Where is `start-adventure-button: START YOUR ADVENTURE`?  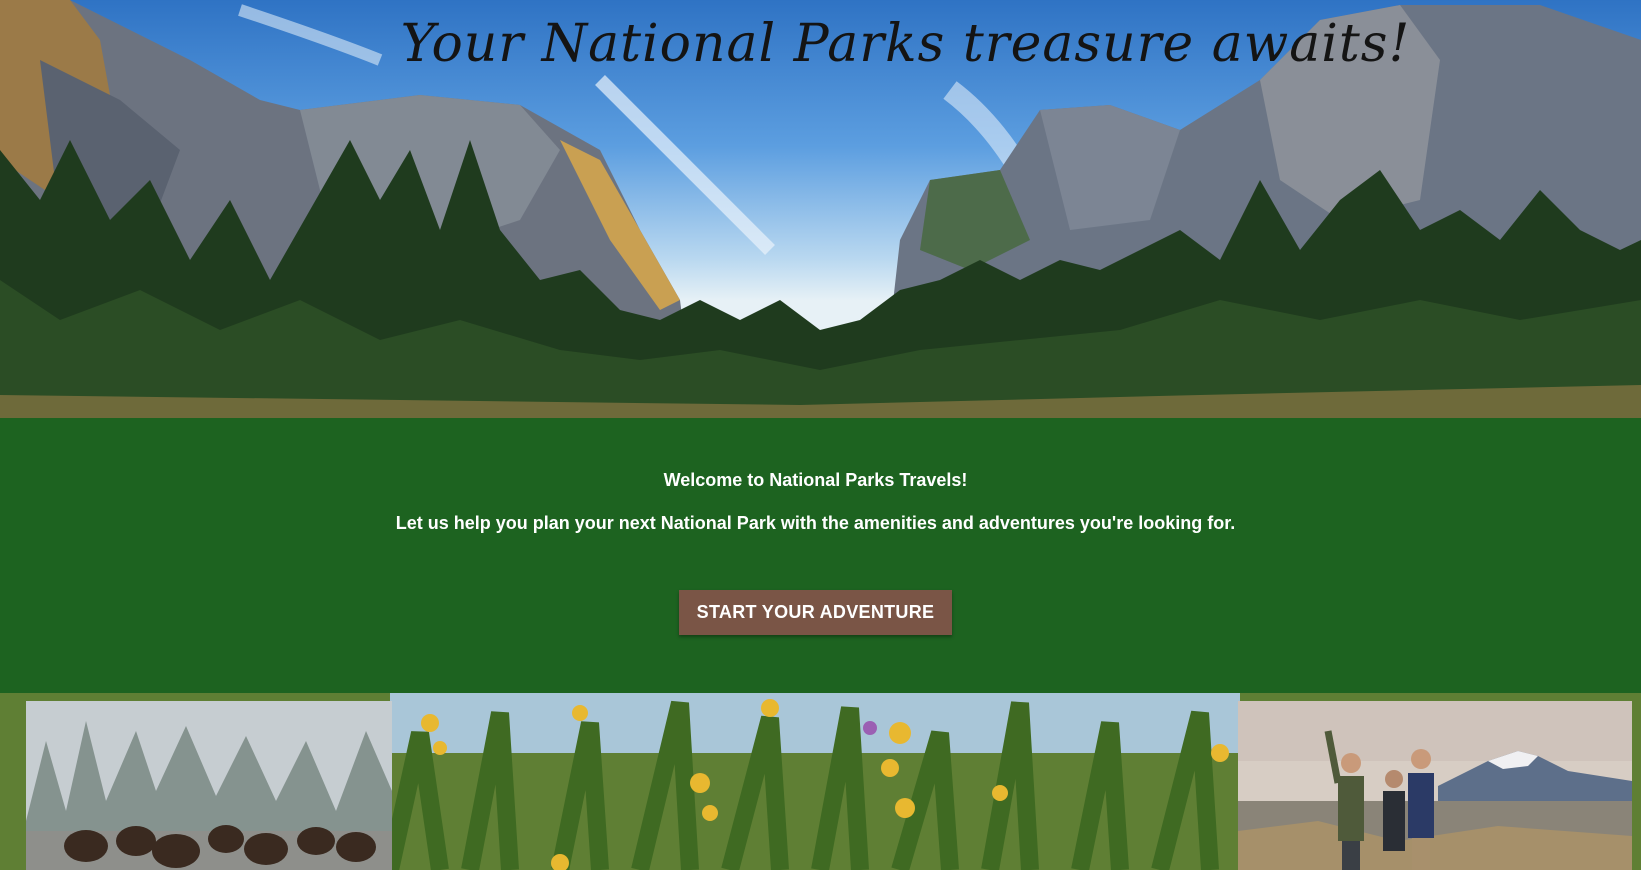
start-adventure-button: START YOUR ADVENTURE is located at coordinates (815, 612).